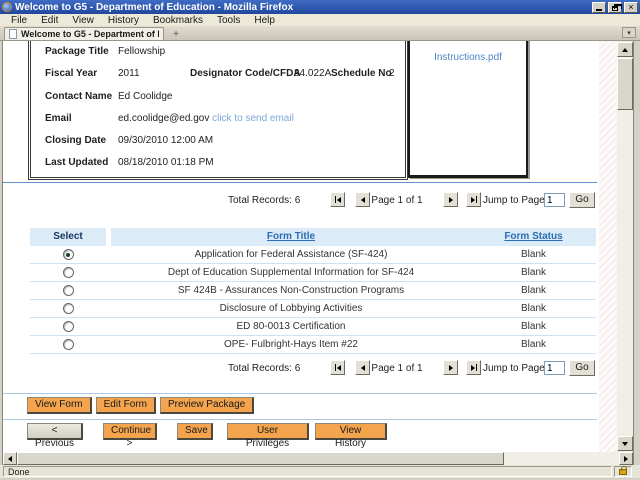 Image resolution: width=640 pixels, height=480 pixels. What do you see at coordinates (228, 20) in the screenshot?
I see `menu-tools: Tools` at bounding box center [228, 20].